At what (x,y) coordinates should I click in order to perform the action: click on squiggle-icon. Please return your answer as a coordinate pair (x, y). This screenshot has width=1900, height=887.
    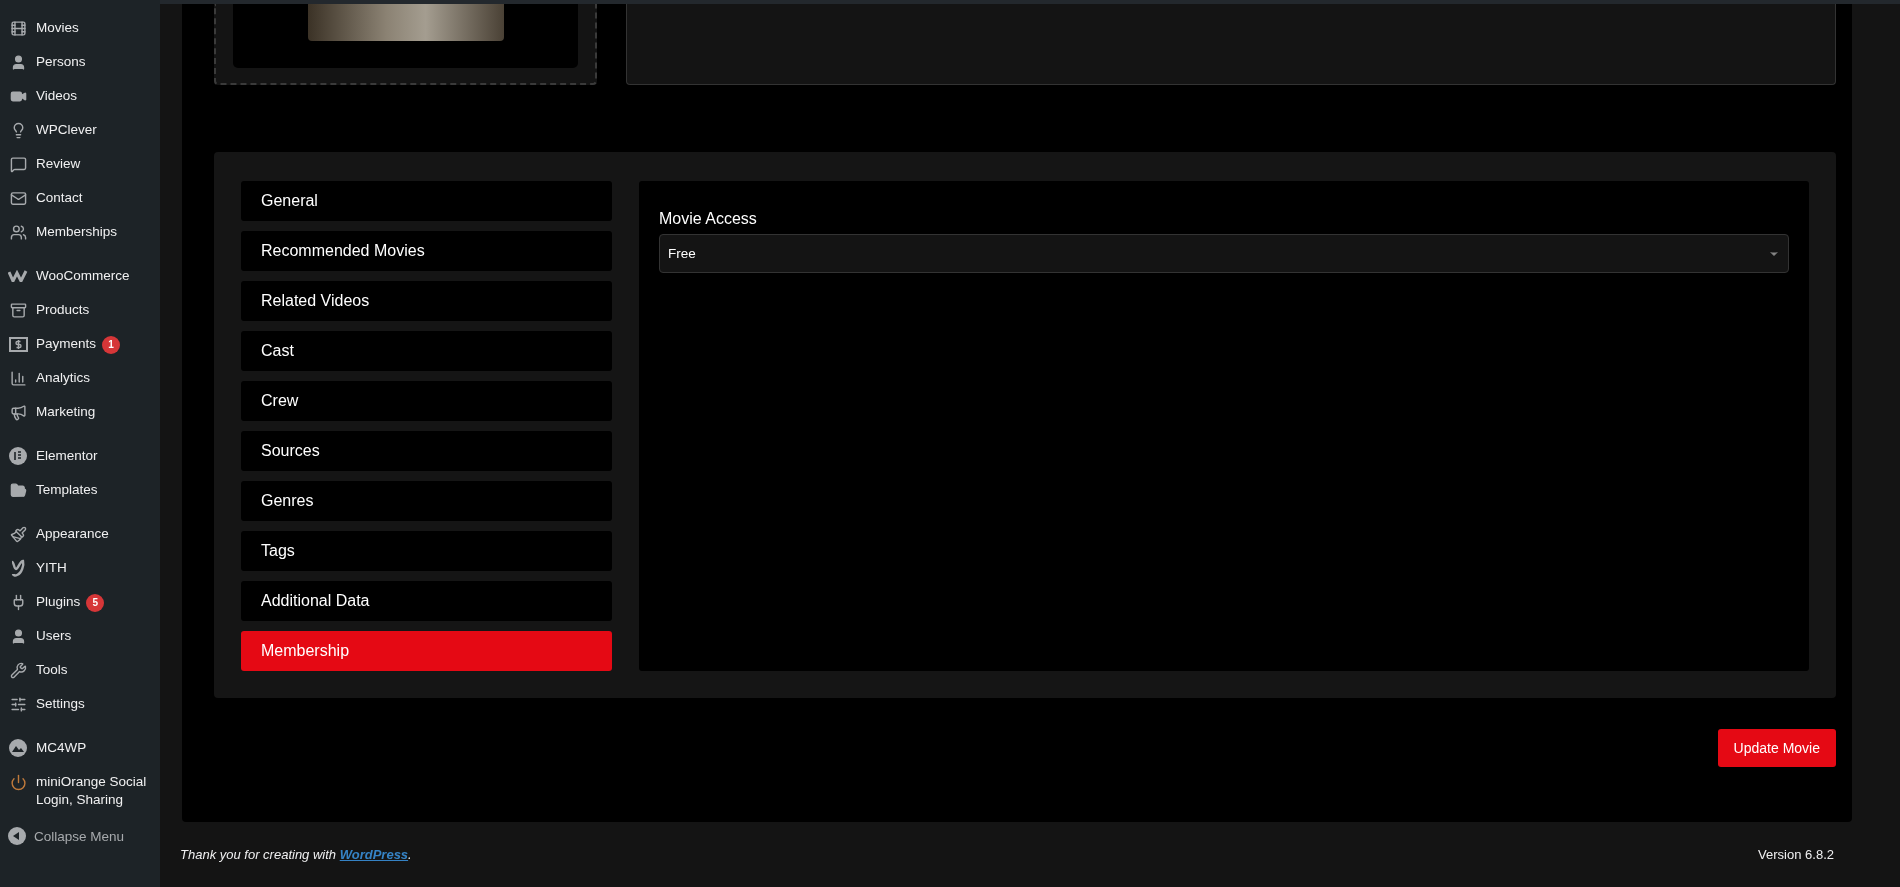
    Looking at the image, I should click on (18, 568).